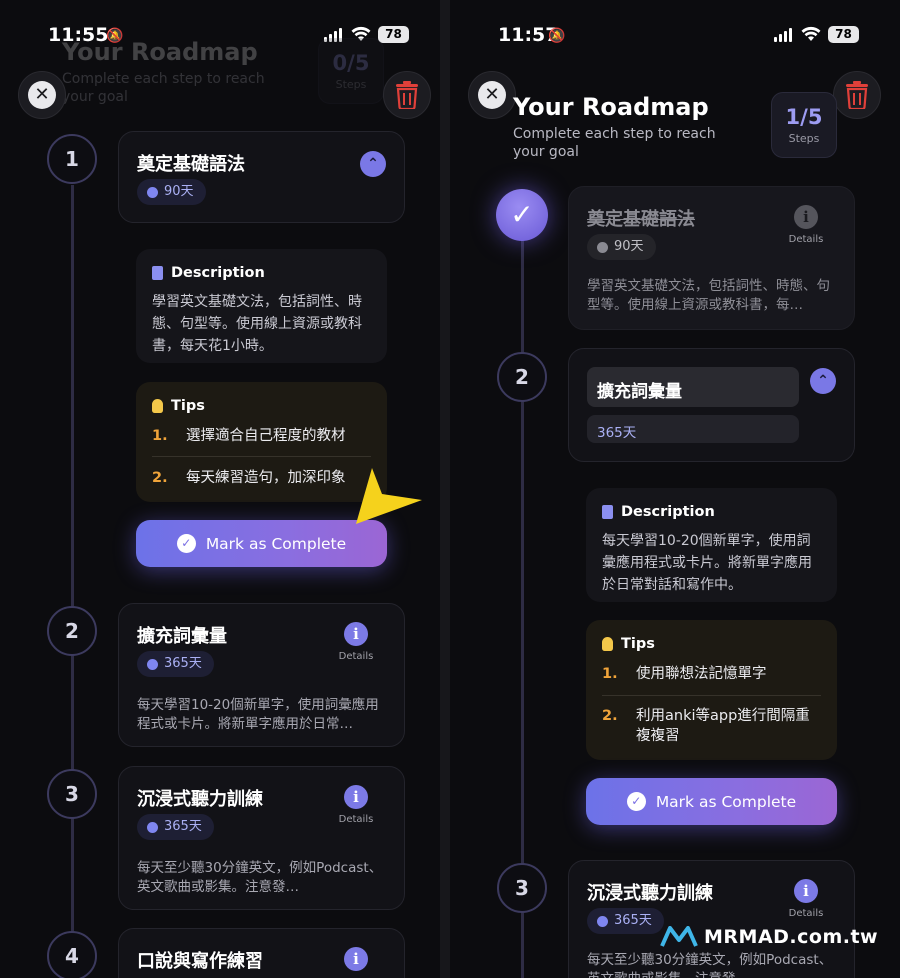 Image resolution: width=900 pixels, height=978 pixels. Describe the element at coordinates (351, 63) in the screenshot. I see `steps-value: 0/5` at that location.